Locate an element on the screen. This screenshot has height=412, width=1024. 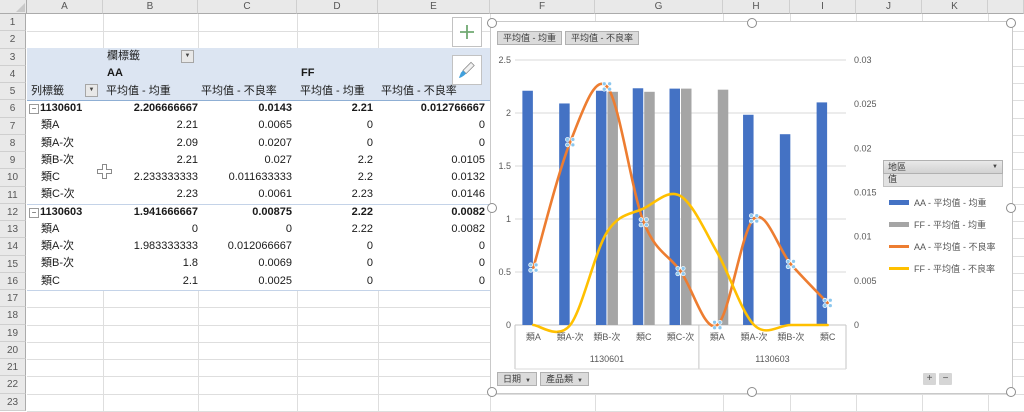
pivot-value-cell: 1.8 is located at coordinates (150, 263).